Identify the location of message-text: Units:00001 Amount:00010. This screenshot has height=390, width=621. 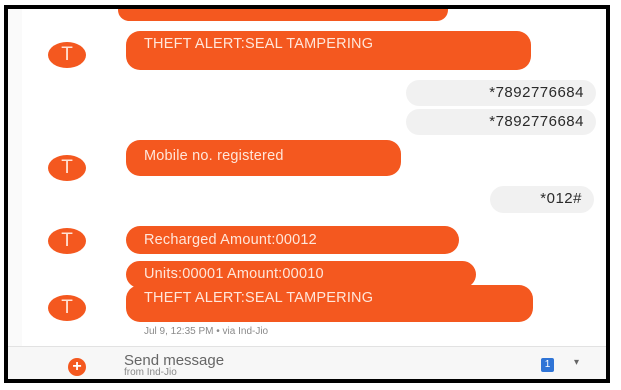
(234, 274).